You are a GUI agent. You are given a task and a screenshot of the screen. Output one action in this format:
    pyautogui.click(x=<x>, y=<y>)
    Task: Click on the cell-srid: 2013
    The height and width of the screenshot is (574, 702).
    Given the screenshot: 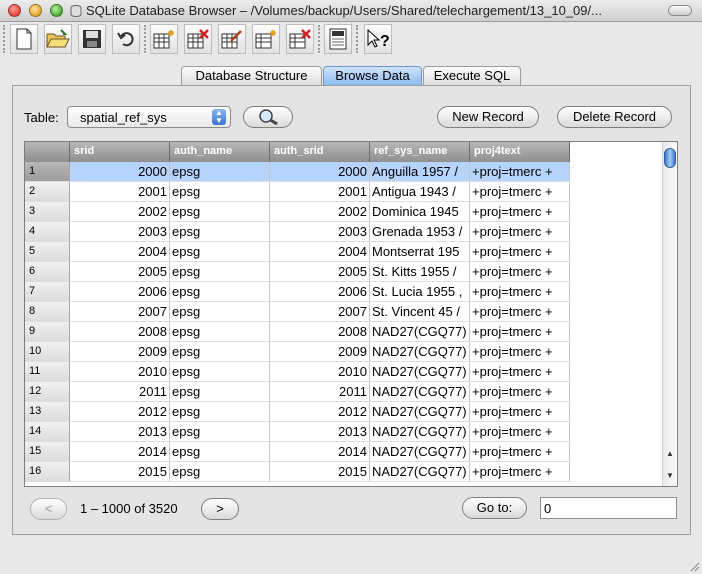 What is the action you would take?
    pyautogui.click(x=120, y=432)
    